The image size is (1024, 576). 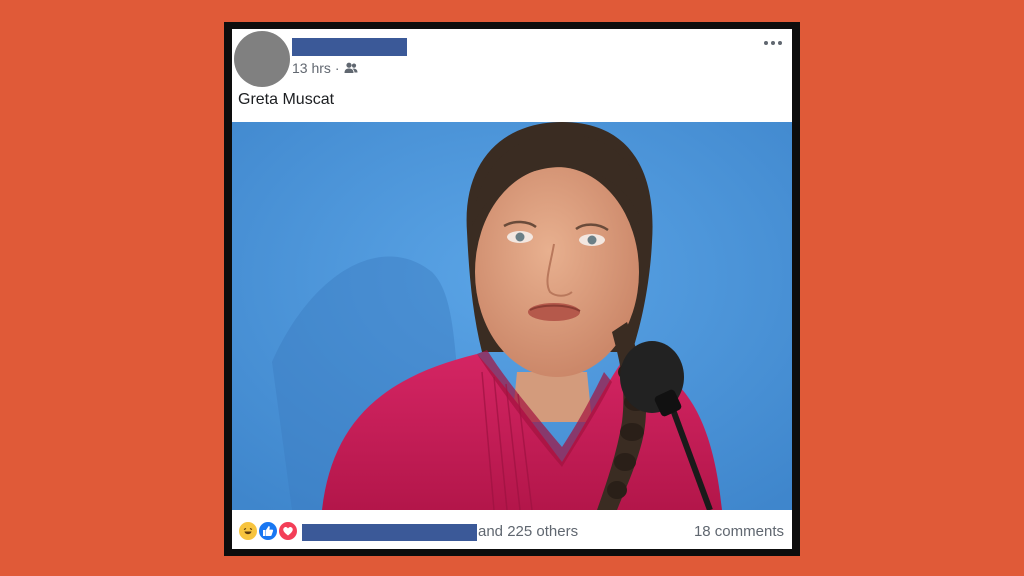 I want to click on more-options-icon, so click(x=773, y=43).